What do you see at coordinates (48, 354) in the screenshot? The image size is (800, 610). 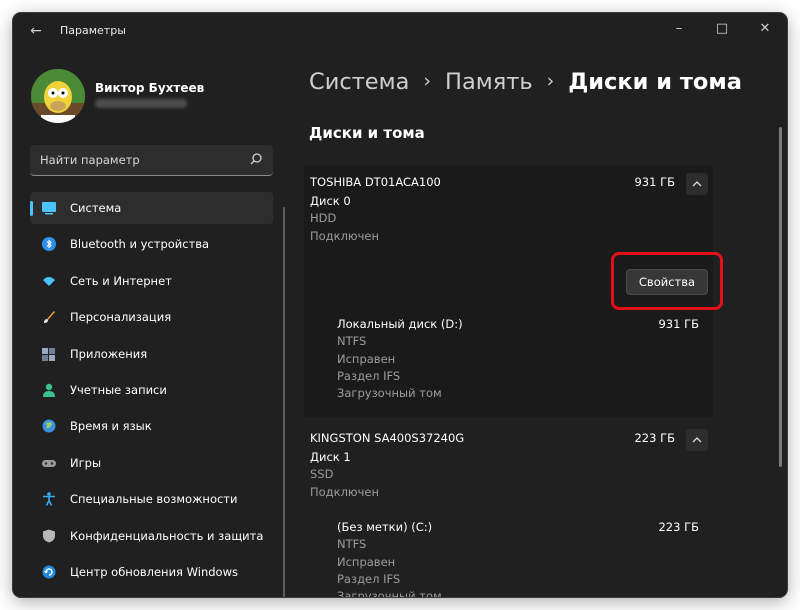 I see `apps-icon` at bounding box center [48, 354].